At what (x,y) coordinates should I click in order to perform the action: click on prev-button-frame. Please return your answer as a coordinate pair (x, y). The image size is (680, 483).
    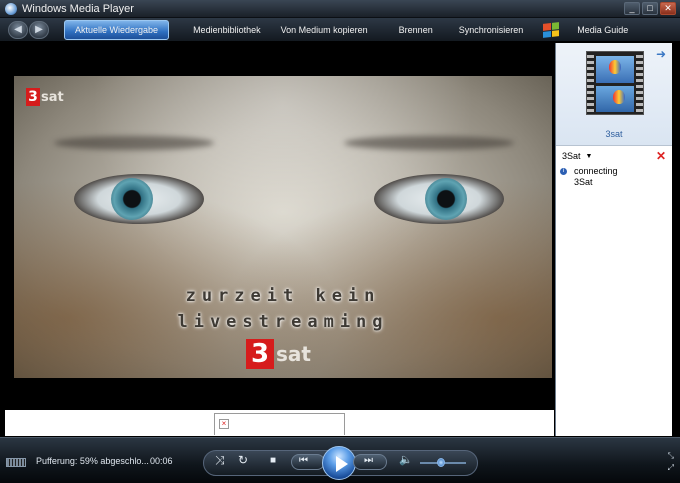
    Looking at the image, I should click on (308, 462).